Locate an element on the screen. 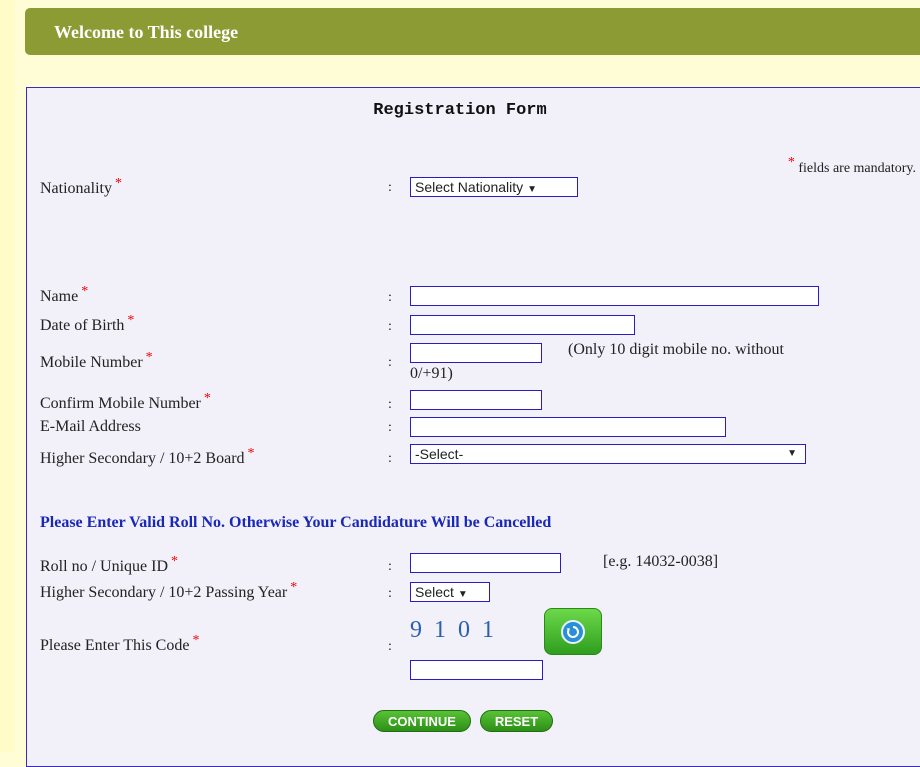 The height and width of the screenshot is (767, 920). mobile-label: Mobile Number * is located at coordinates (96, 361).